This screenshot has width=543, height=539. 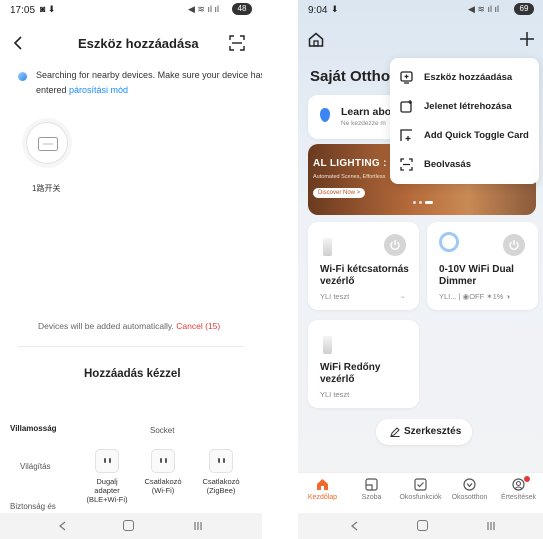 I want to click on category-lighting: Világítás, so click(x=35, y=466).